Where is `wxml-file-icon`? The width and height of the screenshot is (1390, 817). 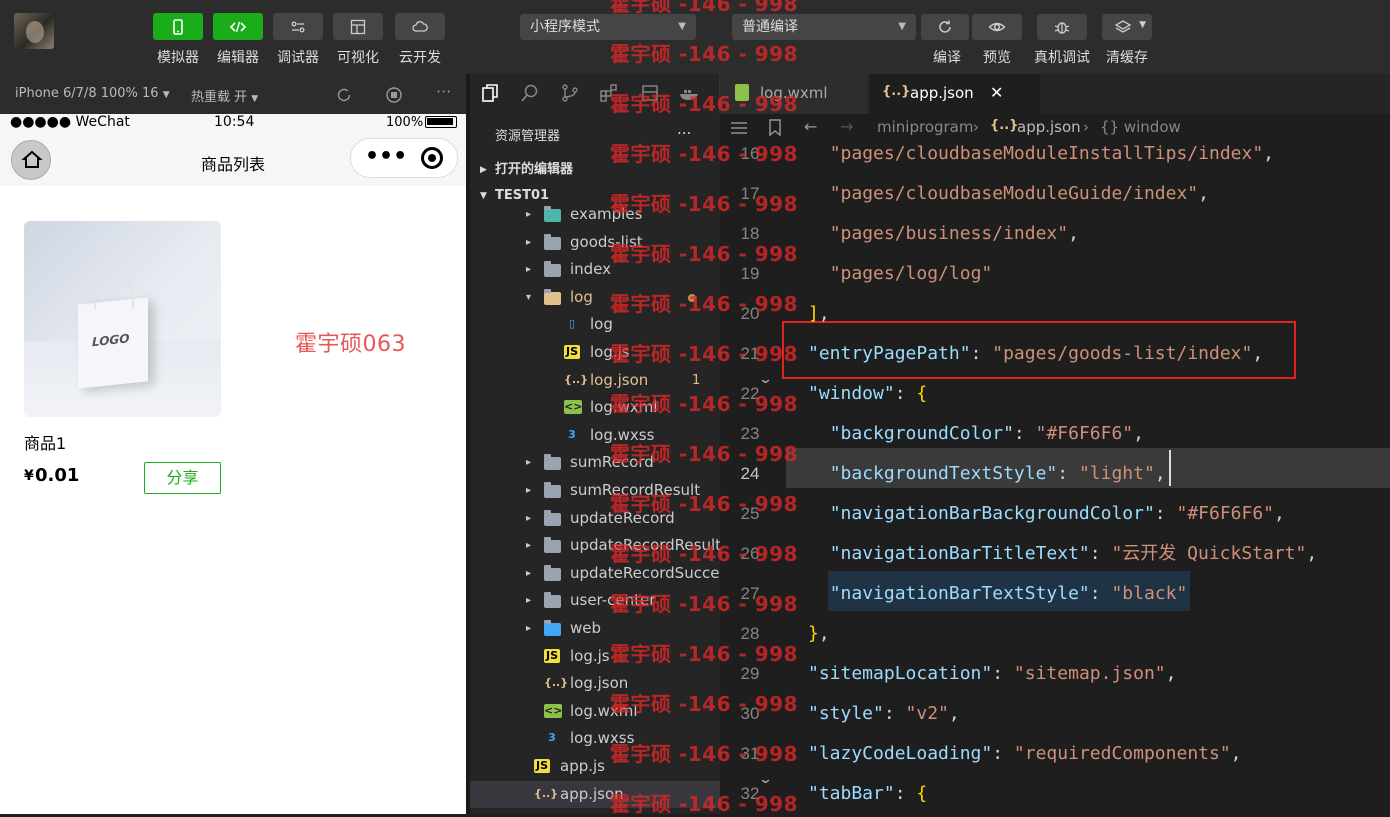 wxml-file-icon is located at coordinates (742, 92).